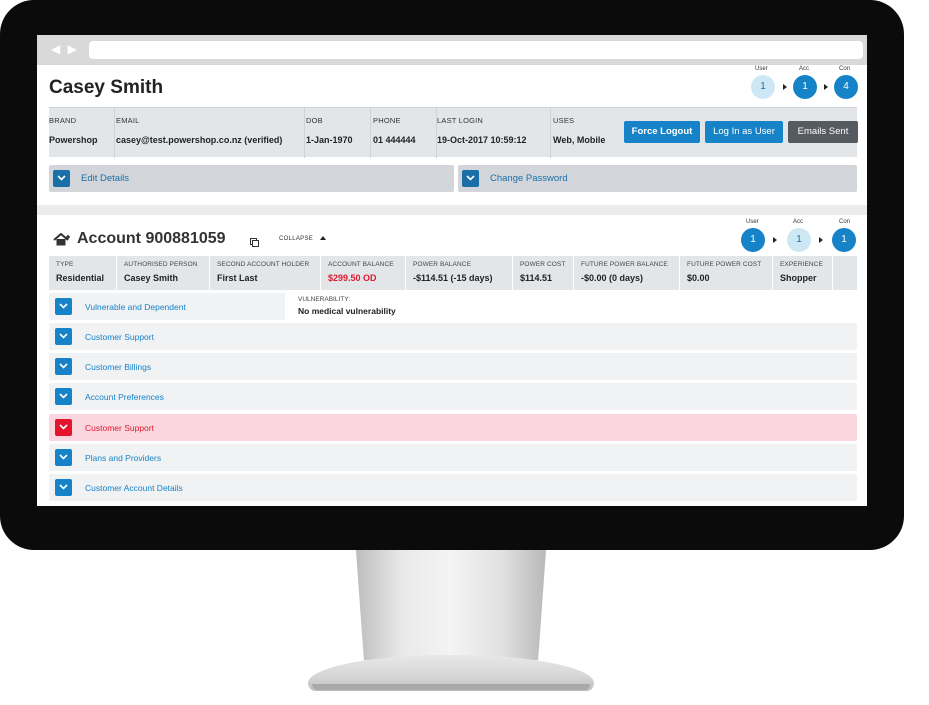  What do you see at coordinates (494, 133) in the screenshot?
I see `info-last-login: LAST LOGIN 19-Oct-2017 10:59:12` at bounding box center [494, 133].